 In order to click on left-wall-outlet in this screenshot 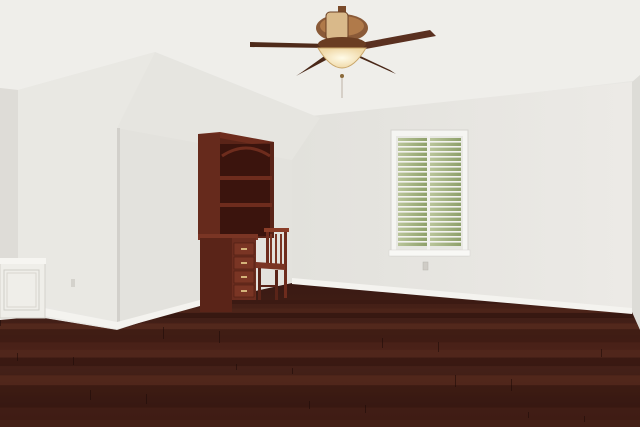, I will do `click(73, 283)`.